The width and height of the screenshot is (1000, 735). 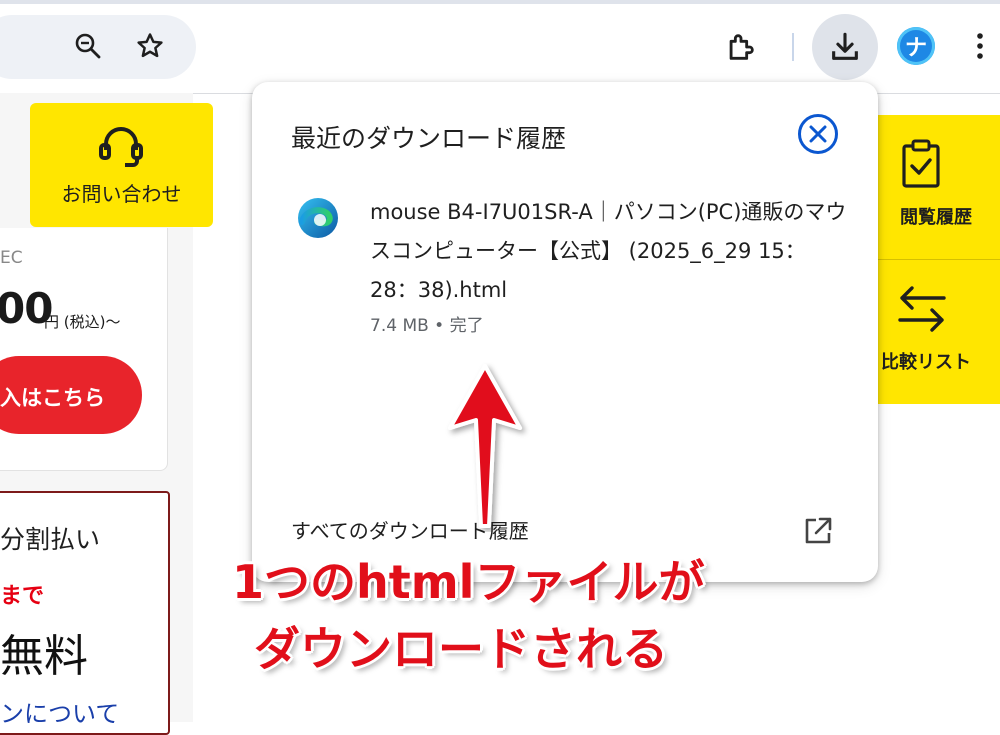 I want to click on download-bubble-title: 最近のダウンロード履歴, so click(x=429, y=138).